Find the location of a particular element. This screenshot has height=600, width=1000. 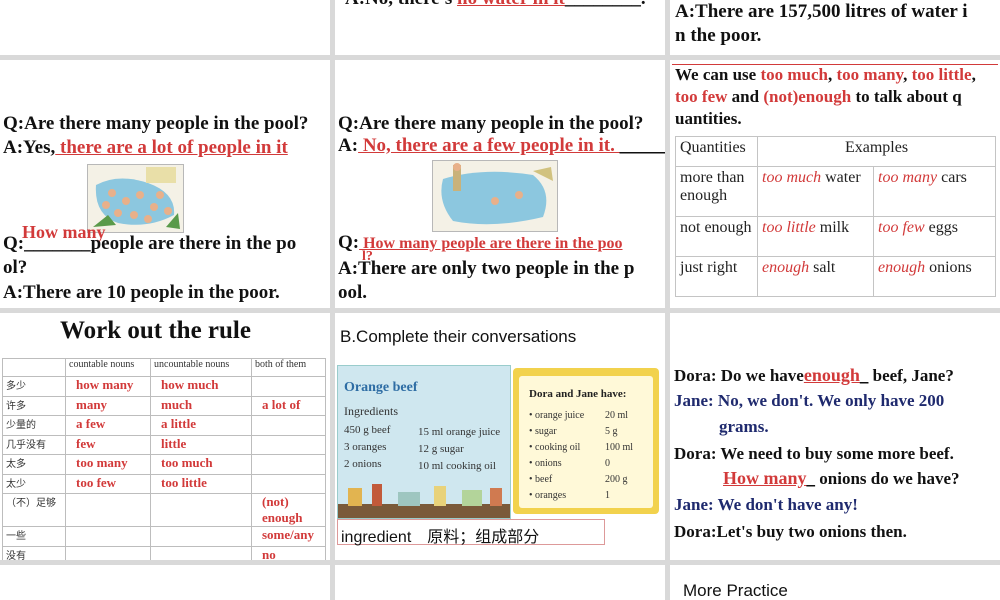

recipe-ingredient: 10 ml cooking oil is located at coordinates (457, 466).